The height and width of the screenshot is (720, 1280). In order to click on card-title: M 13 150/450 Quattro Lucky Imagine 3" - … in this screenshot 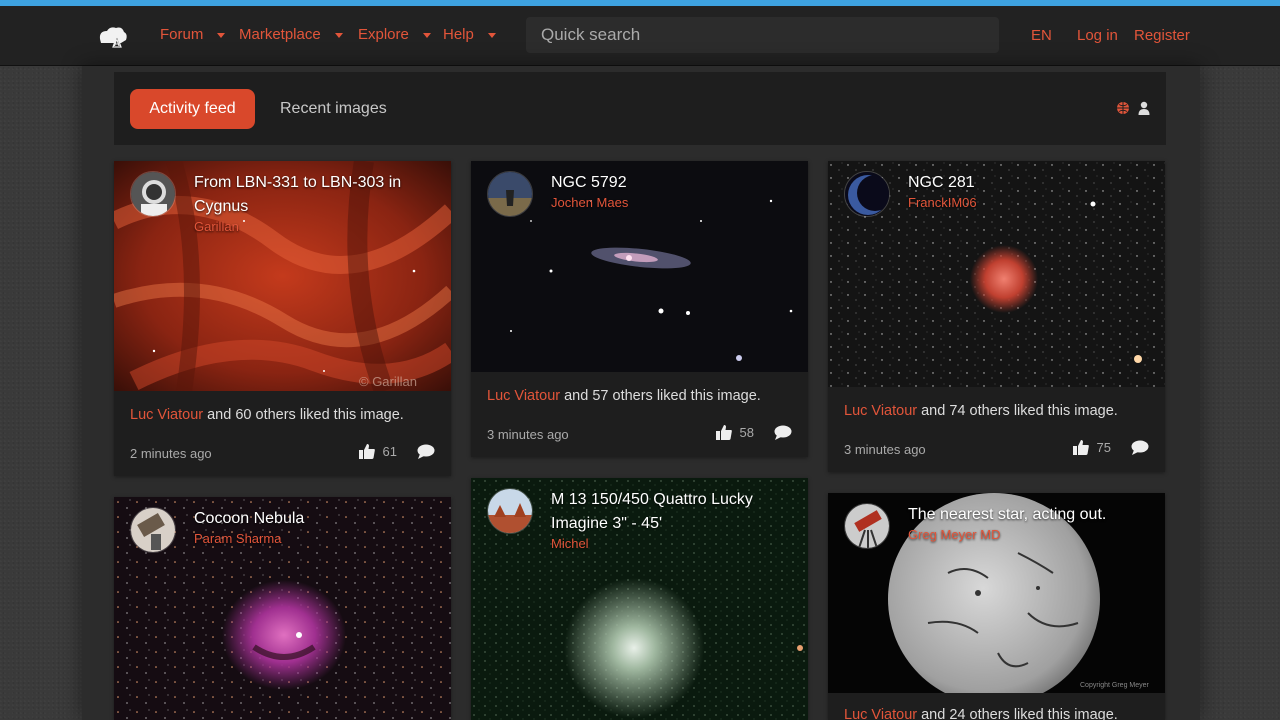, I will do `click(671, 512)`.